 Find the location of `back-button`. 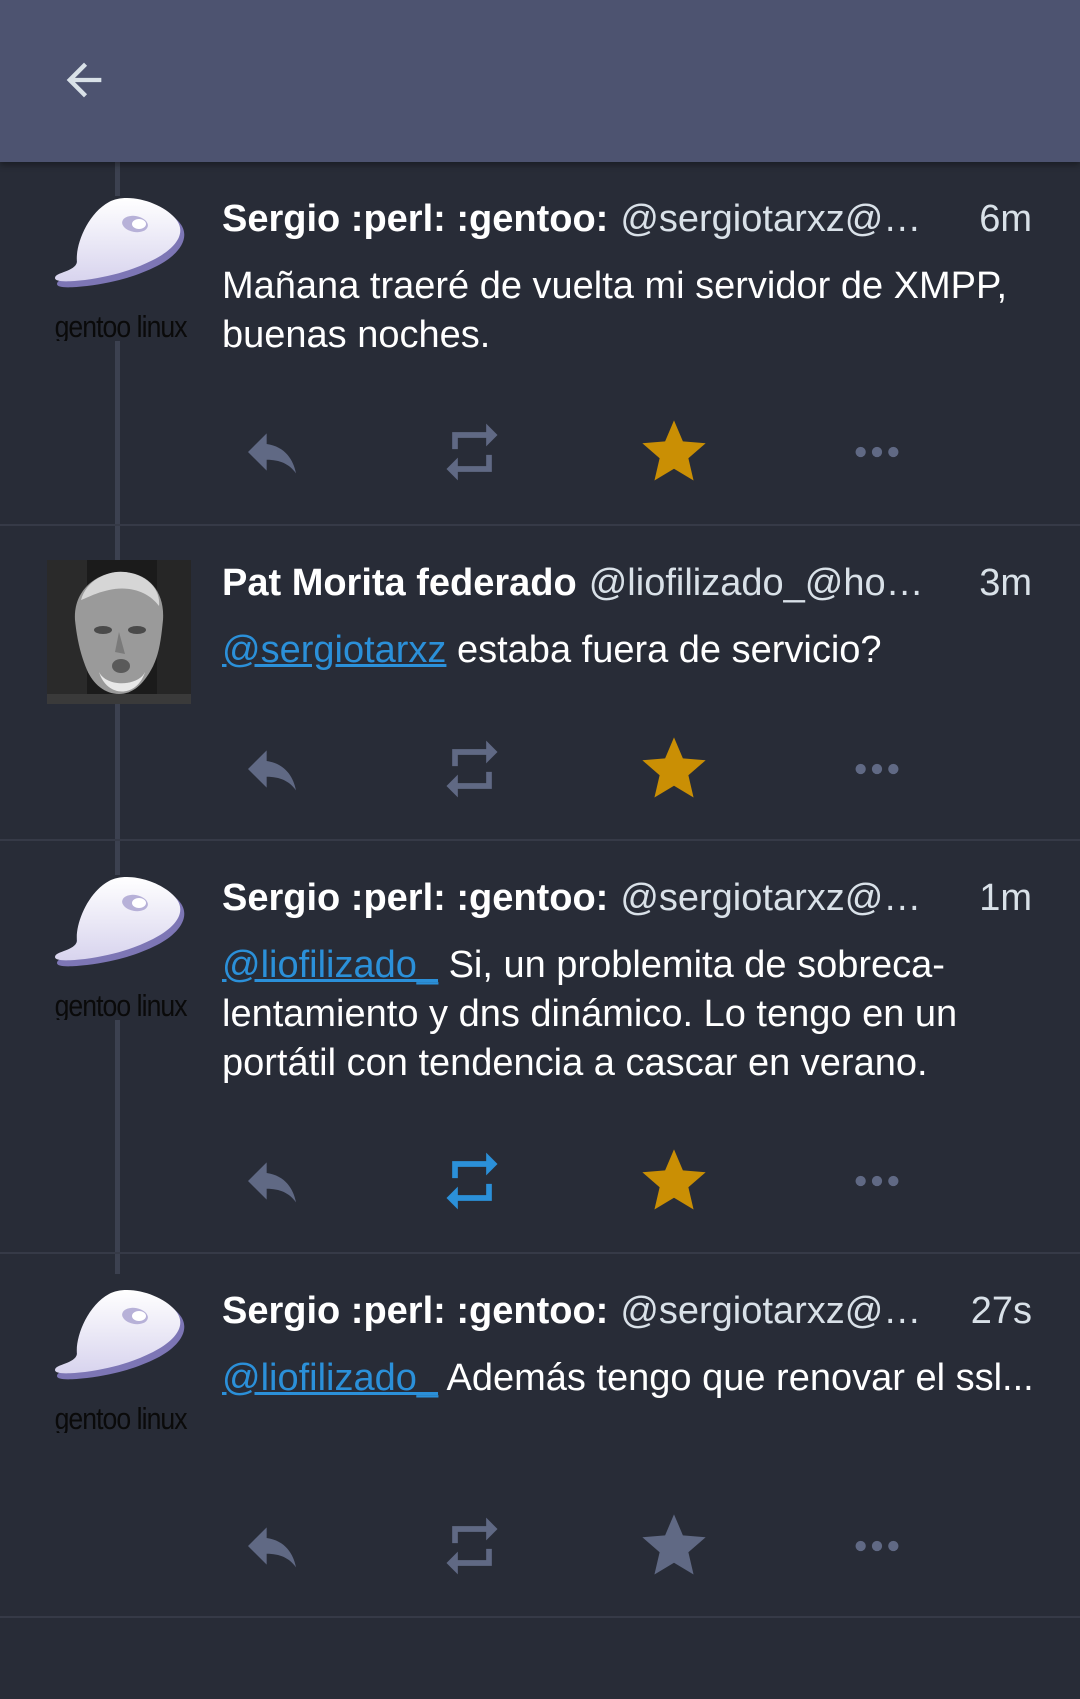

back-button is located at coordinates (84, 80).